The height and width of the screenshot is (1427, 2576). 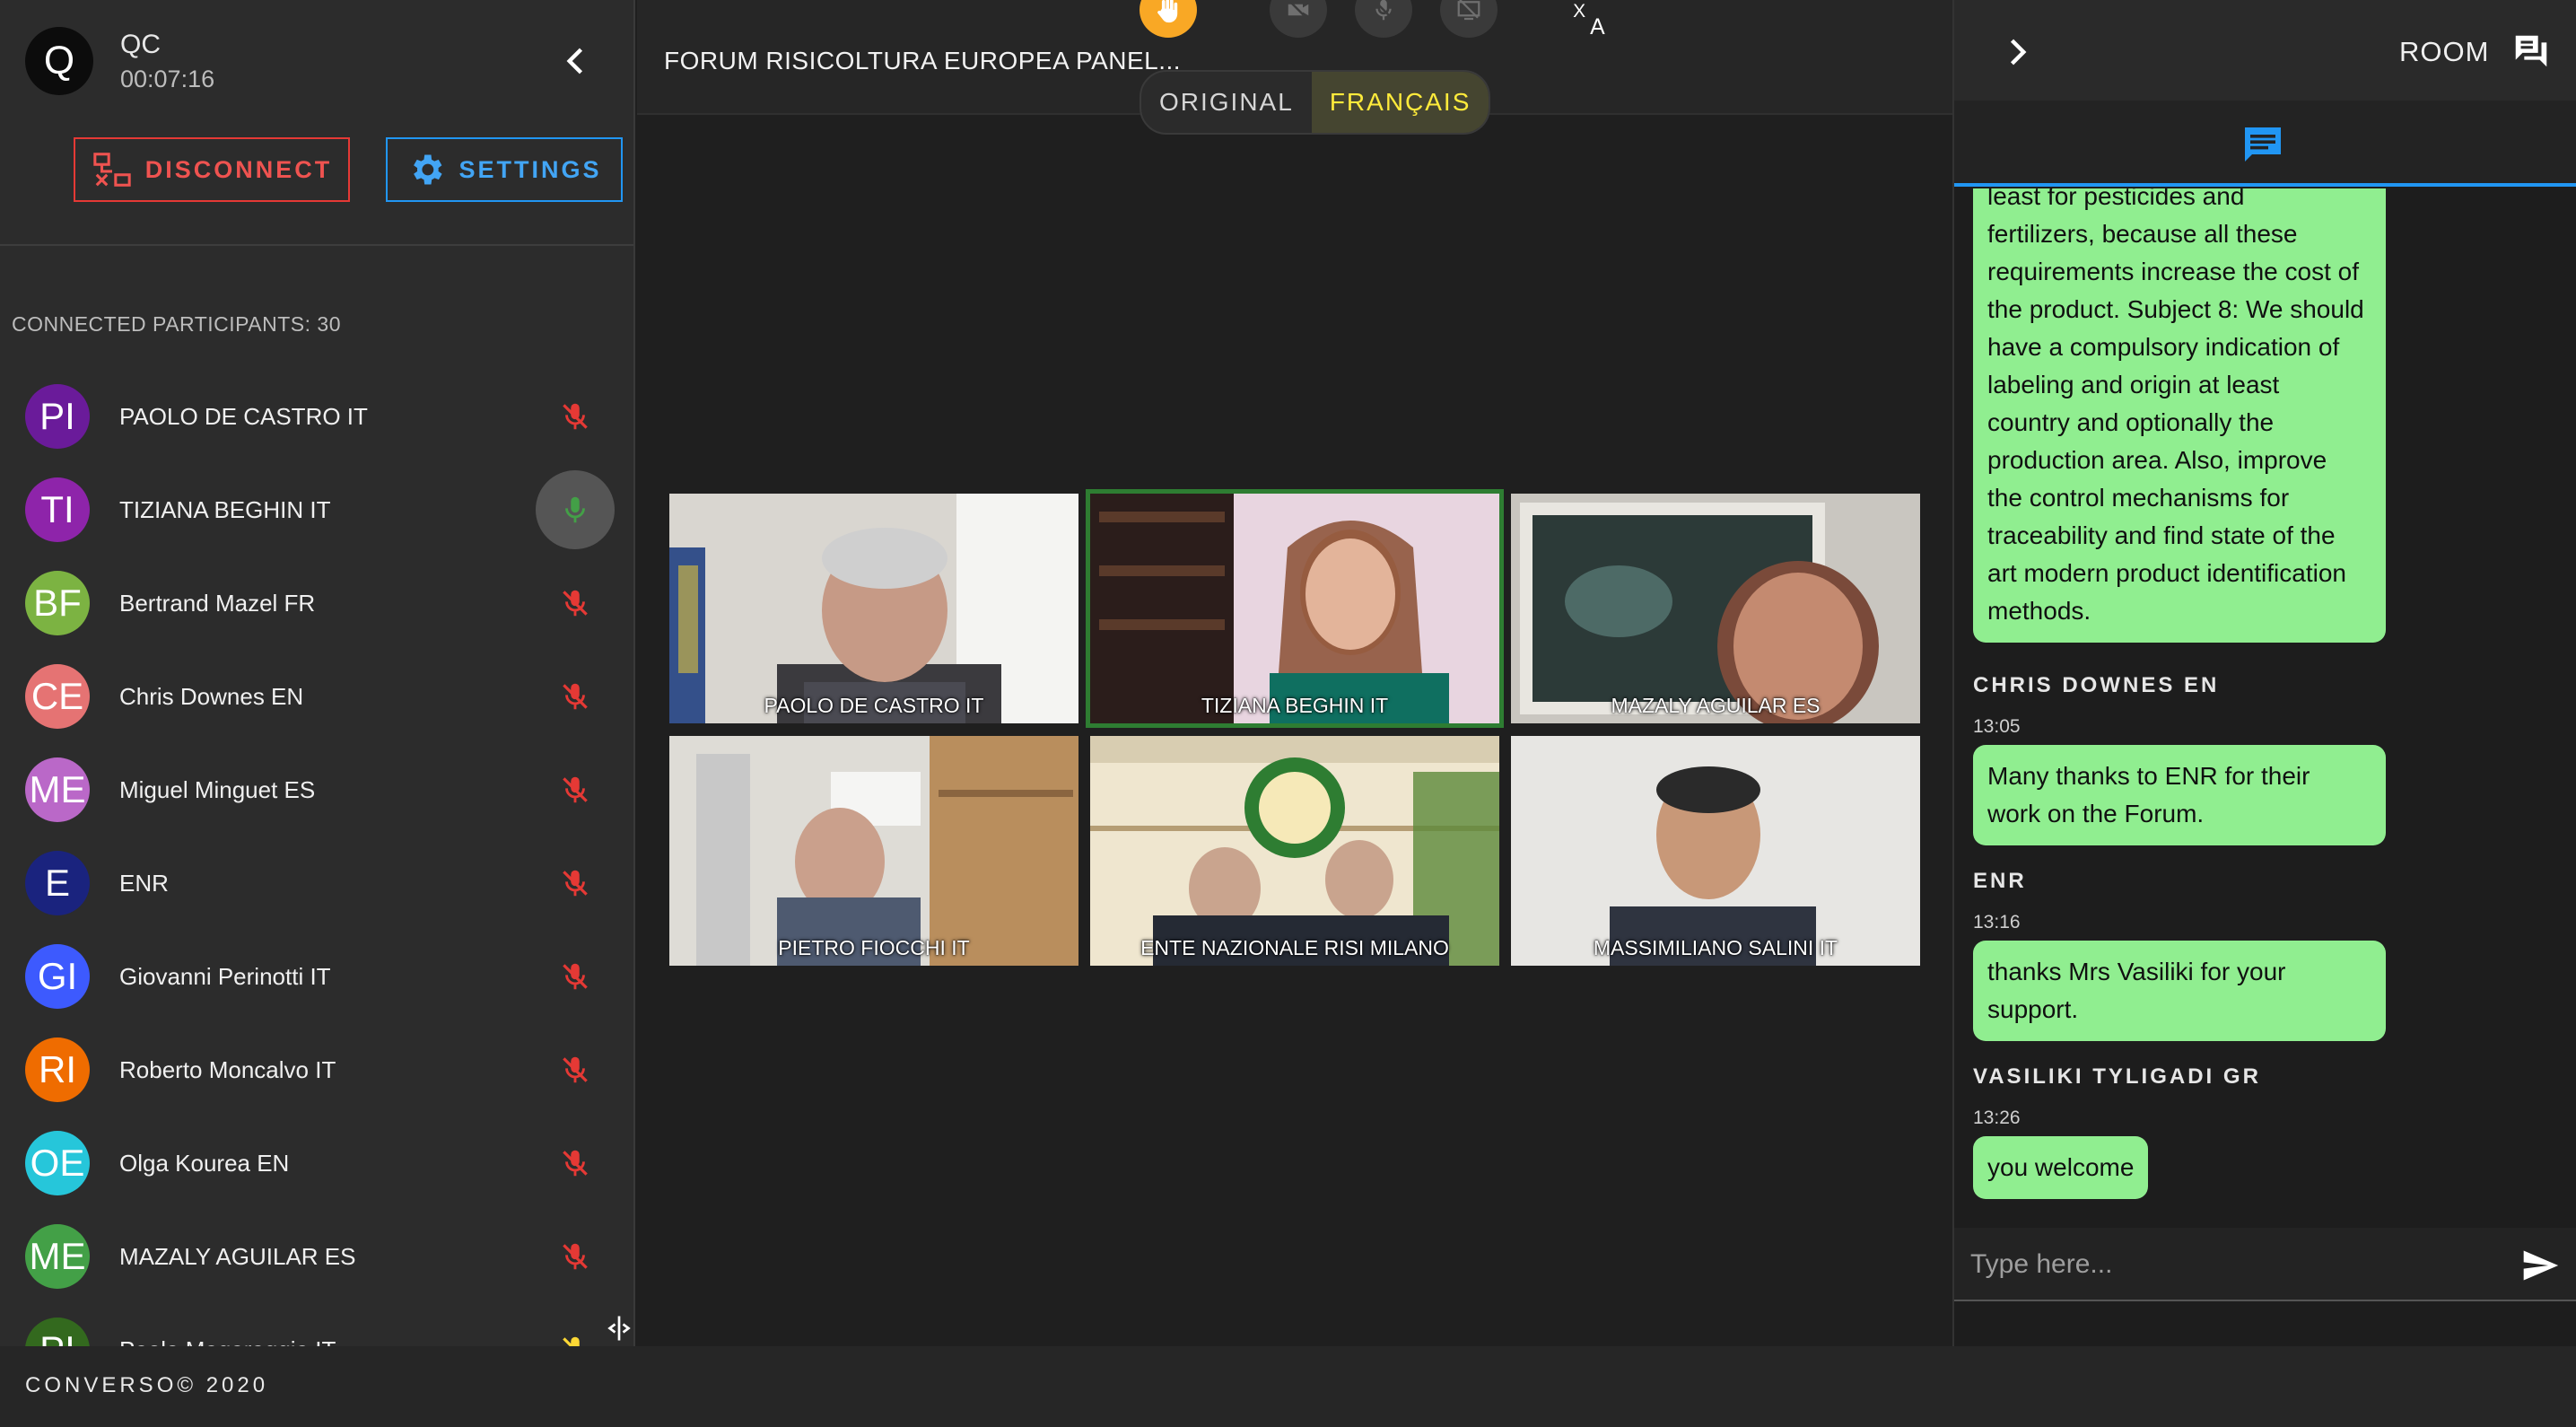 What do you see at coordinates (2116, 199) in the screenshot?
I see `chat-line: least for pesticides and` at bounding box center [2116, 199].